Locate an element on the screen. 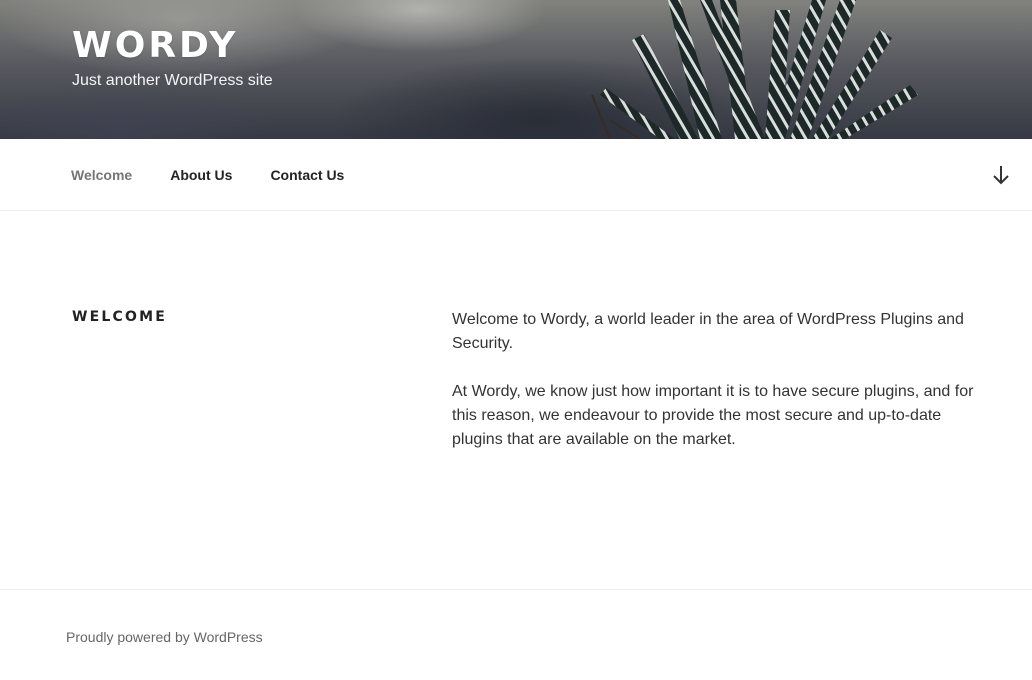  arrow-down-icon is located at coordinates (1001, 175).